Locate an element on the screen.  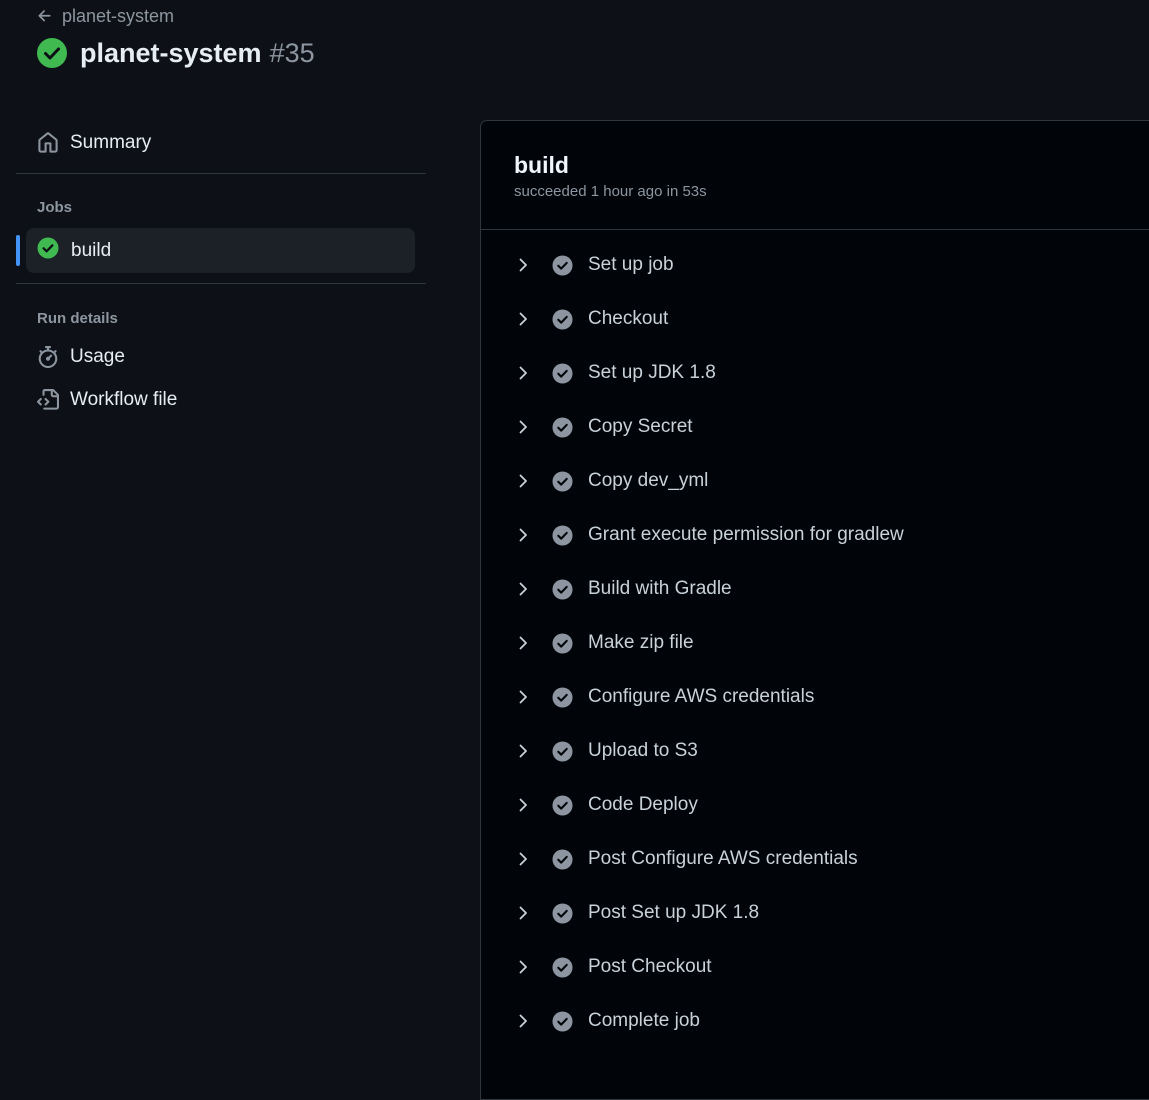
sidebar-item-workflow-file: Workflow file is located at coordinates (221, 399).